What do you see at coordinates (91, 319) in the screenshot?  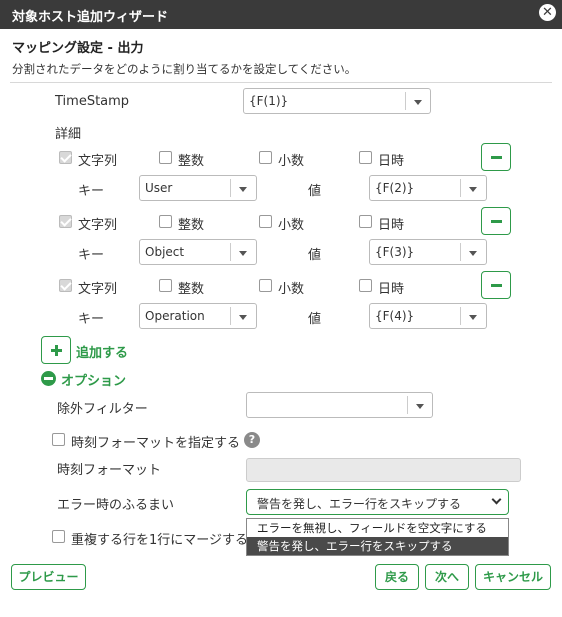 I see `key-label-3: キー` at bounding box center [91, 319].